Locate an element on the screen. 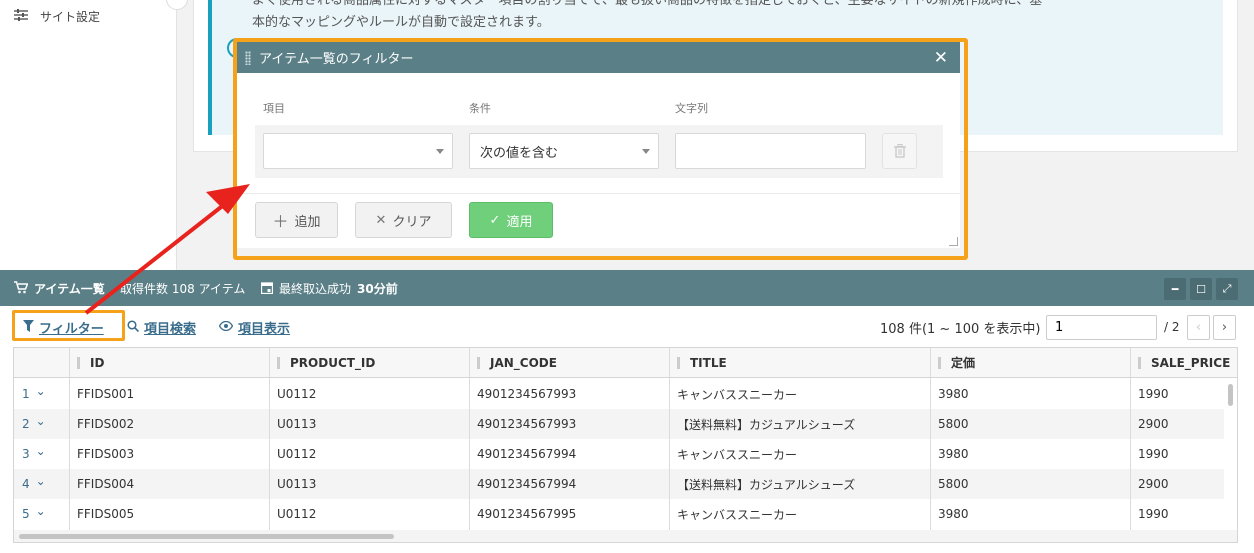 This screenshot has width=1254, height=553. restore-button: ☐ is located at coordinates (1201, 289).